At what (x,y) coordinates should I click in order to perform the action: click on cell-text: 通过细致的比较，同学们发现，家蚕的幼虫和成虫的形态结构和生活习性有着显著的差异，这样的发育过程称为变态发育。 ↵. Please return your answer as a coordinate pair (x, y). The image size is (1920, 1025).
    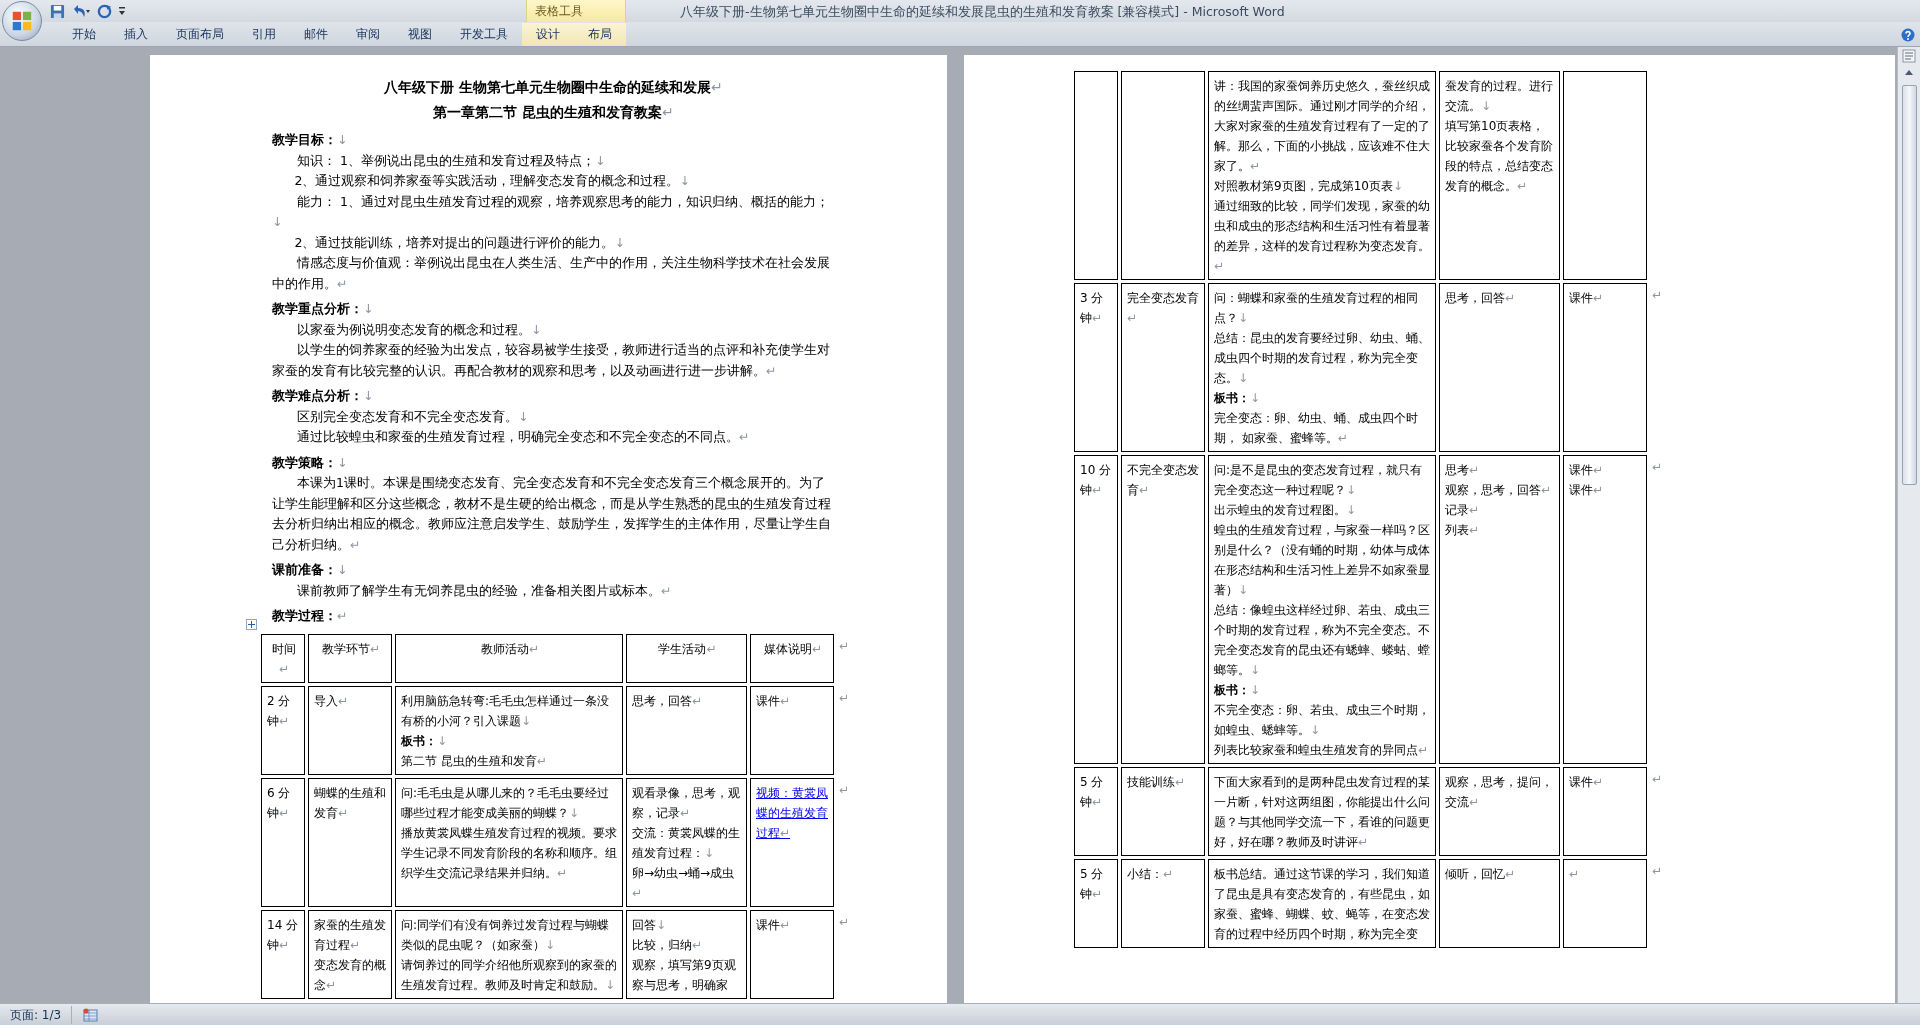
    Looking at the image, I should click on (1322, 236).